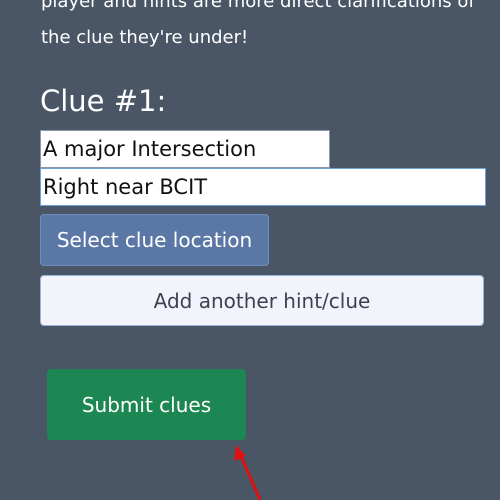  I want to click on add-hint-button: Add another hint/clue, so click(262, 300).